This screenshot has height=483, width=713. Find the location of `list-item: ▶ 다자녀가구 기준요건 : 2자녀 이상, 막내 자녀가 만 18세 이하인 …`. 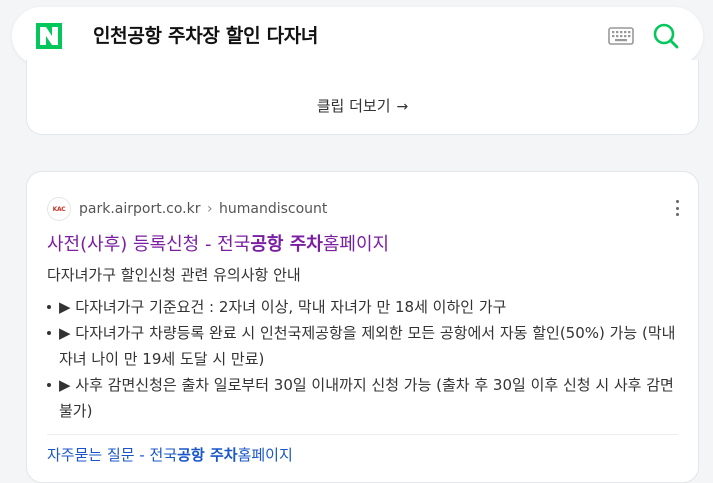

list-item: ▶ 다자녀가구 기준요건 : 2자녀 이상, 막내 자녀가 만 18세 이하인 … is located at coordinates (367, 307).